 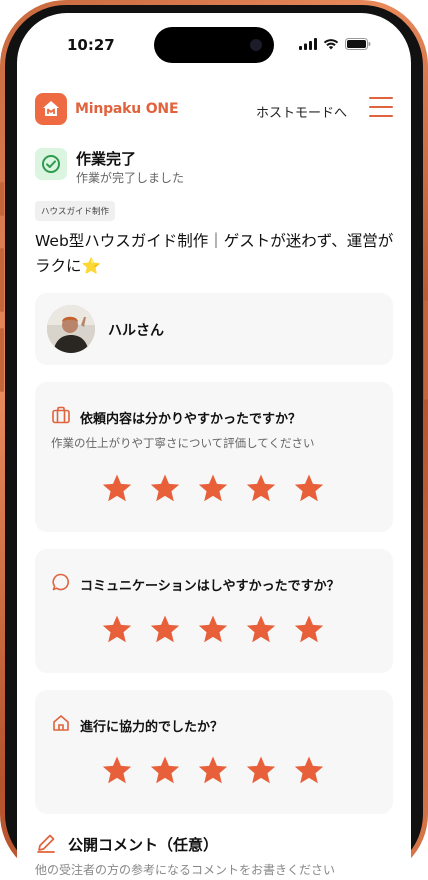 What do you see at coordinates (183, 443) in the screenshot?
I see `rating-question-subtitle: 作業の仕上がりや丁寧さについて評価してください` at bounding box center [183, 443].